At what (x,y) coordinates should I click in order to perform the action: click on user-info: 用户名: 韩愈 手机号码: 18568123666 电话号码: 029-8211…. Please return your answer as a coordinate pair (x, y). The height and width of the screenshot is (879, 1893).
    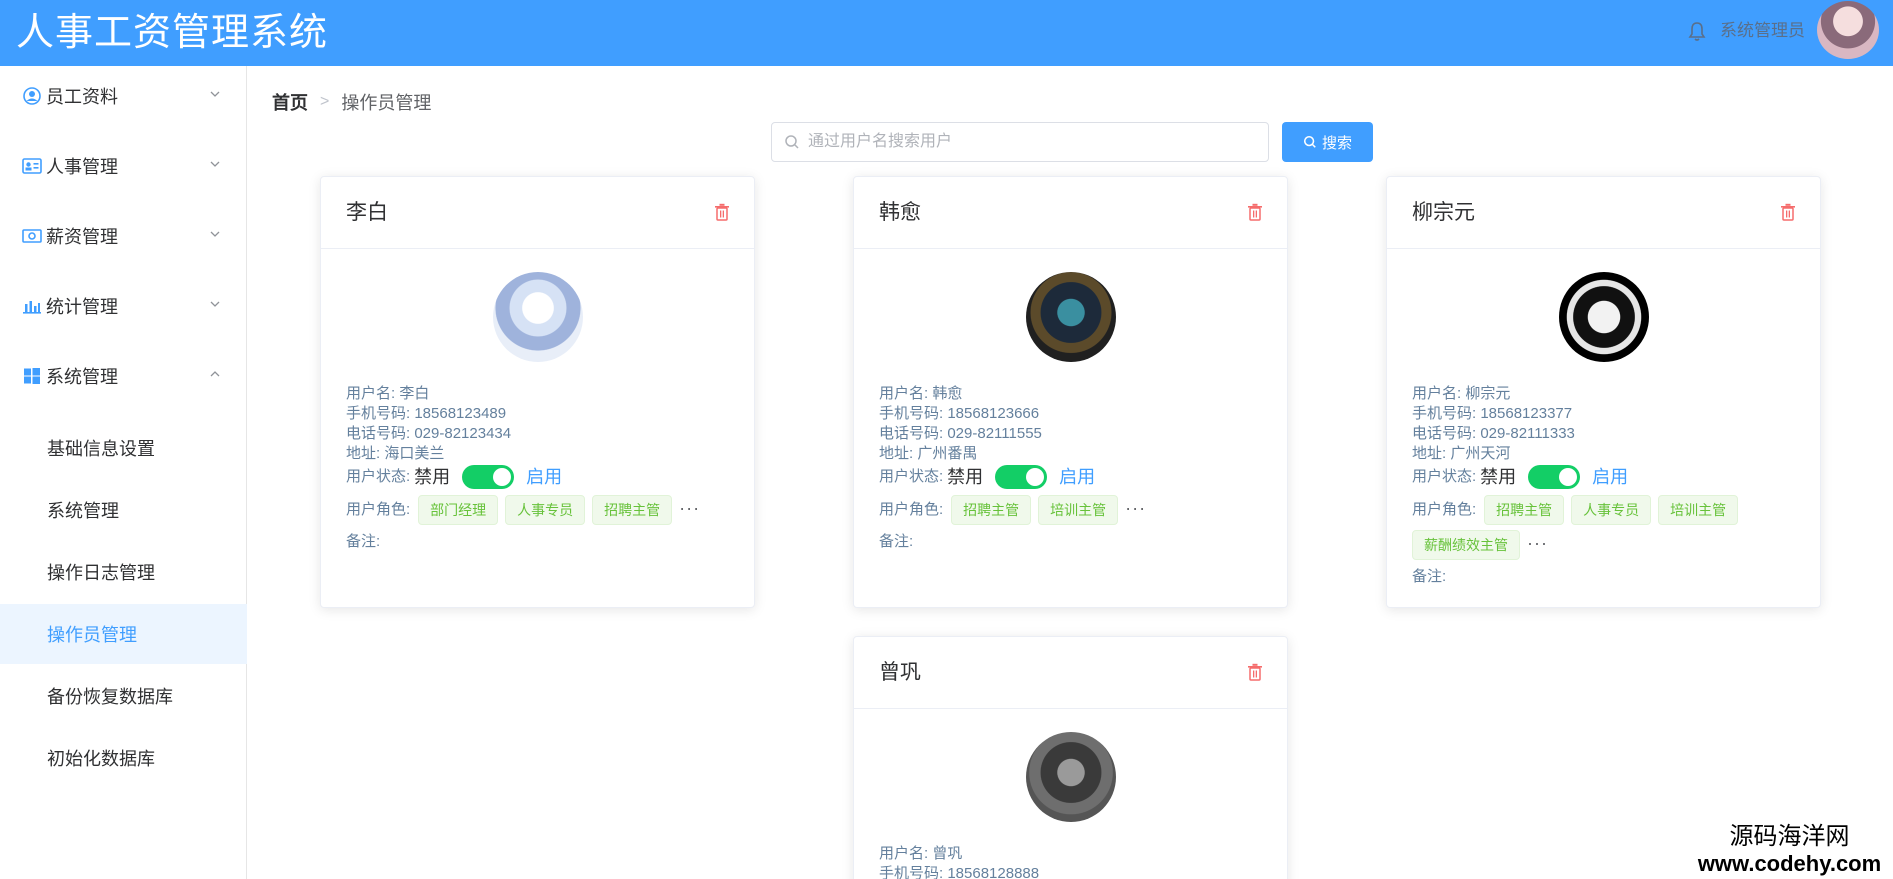
    Looking at the image, I should click on (1083, 468).